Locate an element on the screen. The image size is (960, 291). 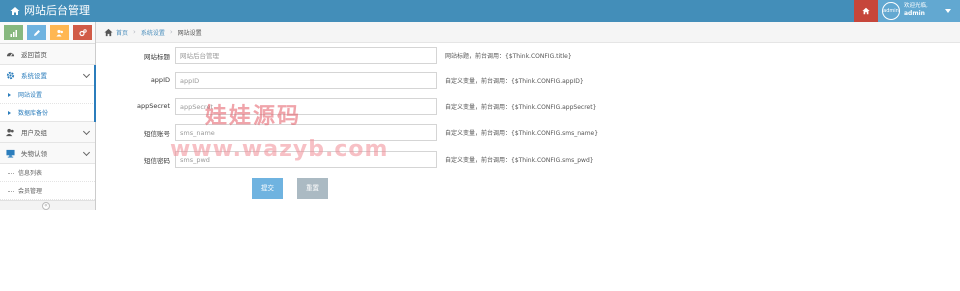
dashboard-icon is located at coordinates (10, 54).